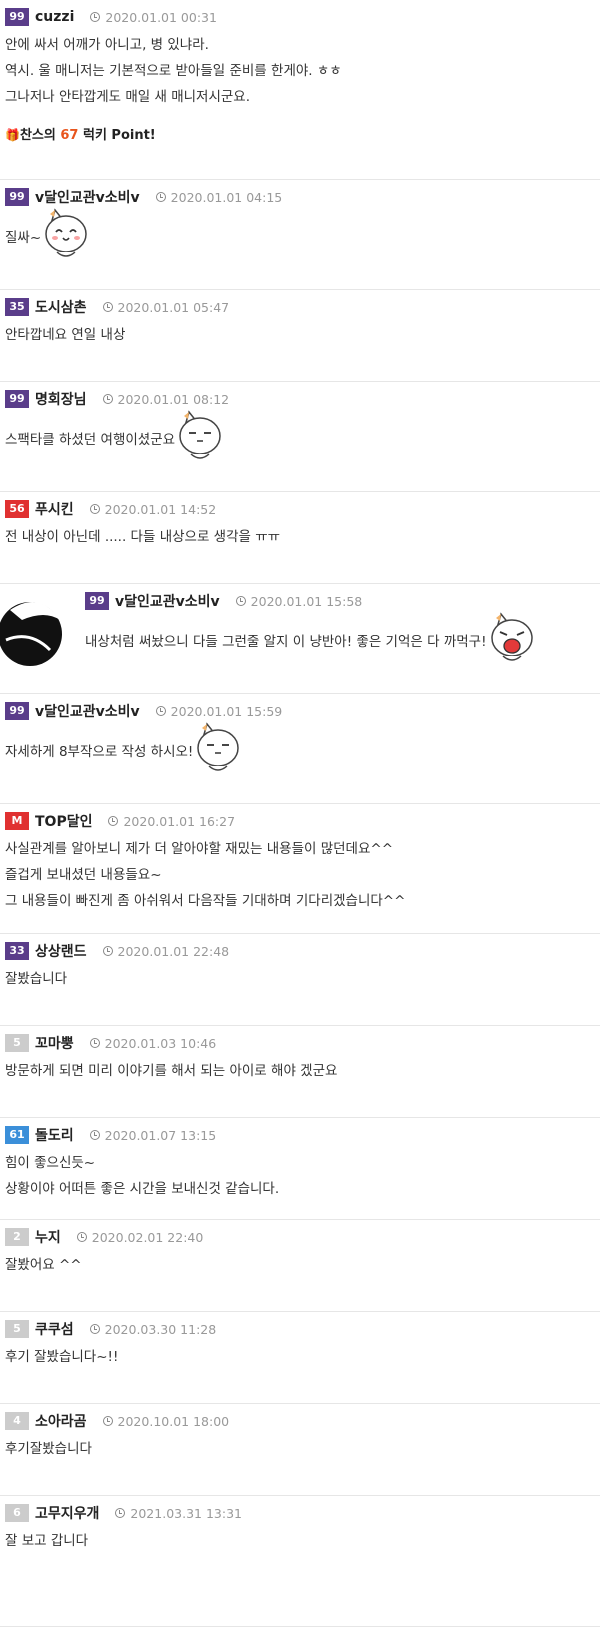 The height and width of the screenshot is (1627, 600). Describe the element at coordinates (17, 509) in the screenshot. I see `level-badge: 56` at that location.